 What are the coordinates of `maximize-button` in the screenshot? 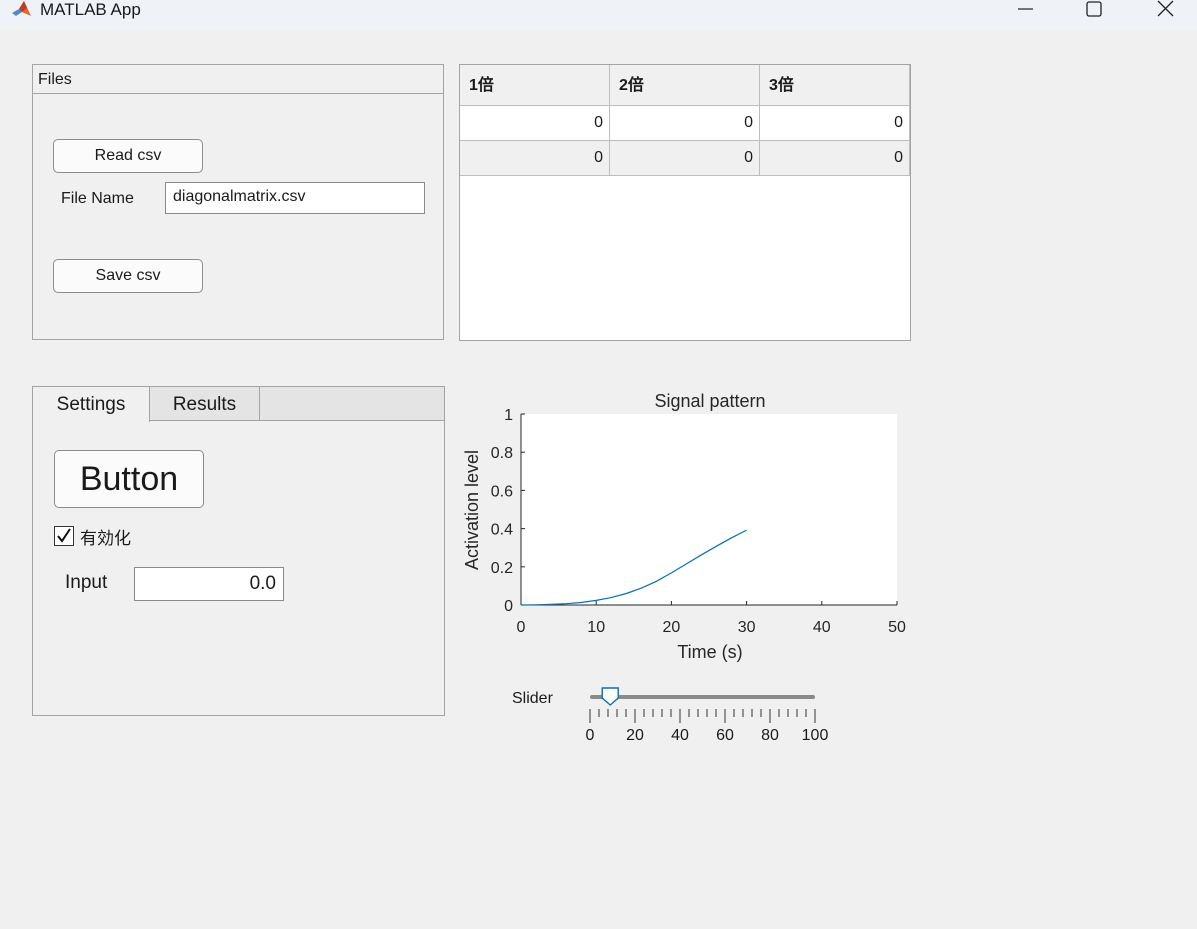 It's located at (1094, 11).